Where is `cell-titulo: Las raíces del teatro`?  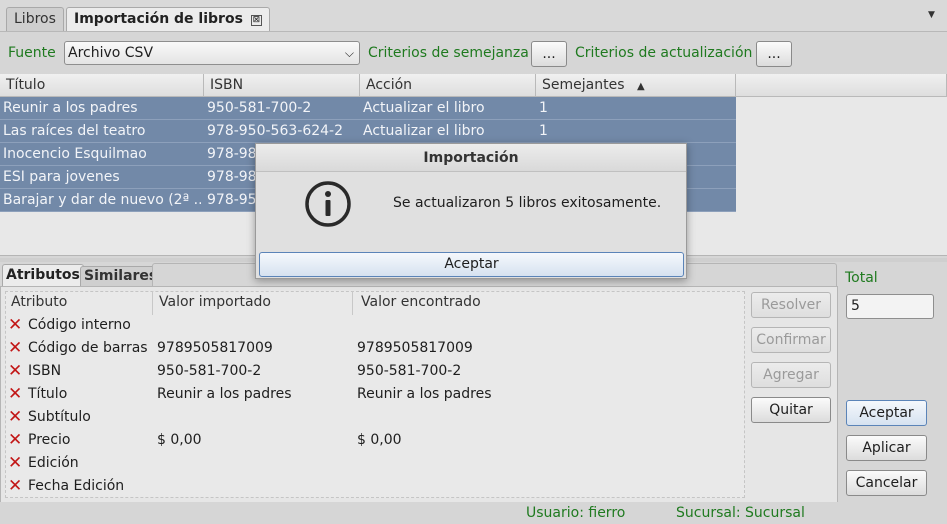 cell-titulo: Las raíces del teatro is located at coordinates (74, 131).